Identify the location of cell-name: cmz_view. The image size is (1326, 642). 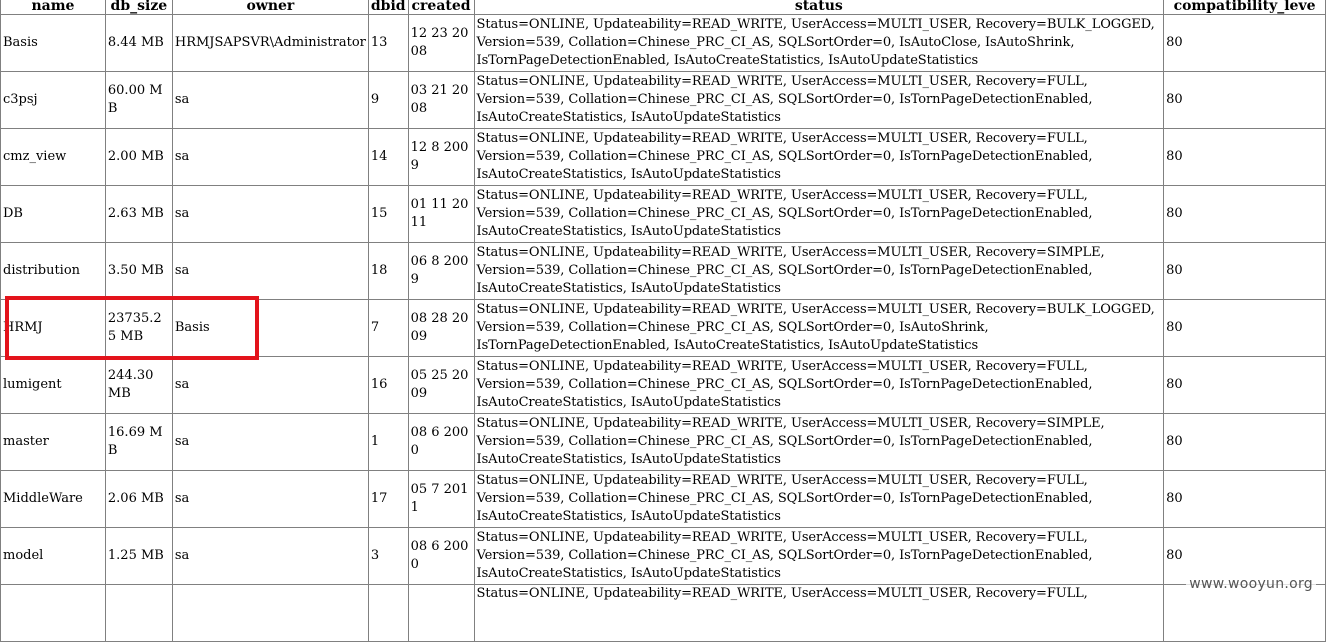
(53, 157).